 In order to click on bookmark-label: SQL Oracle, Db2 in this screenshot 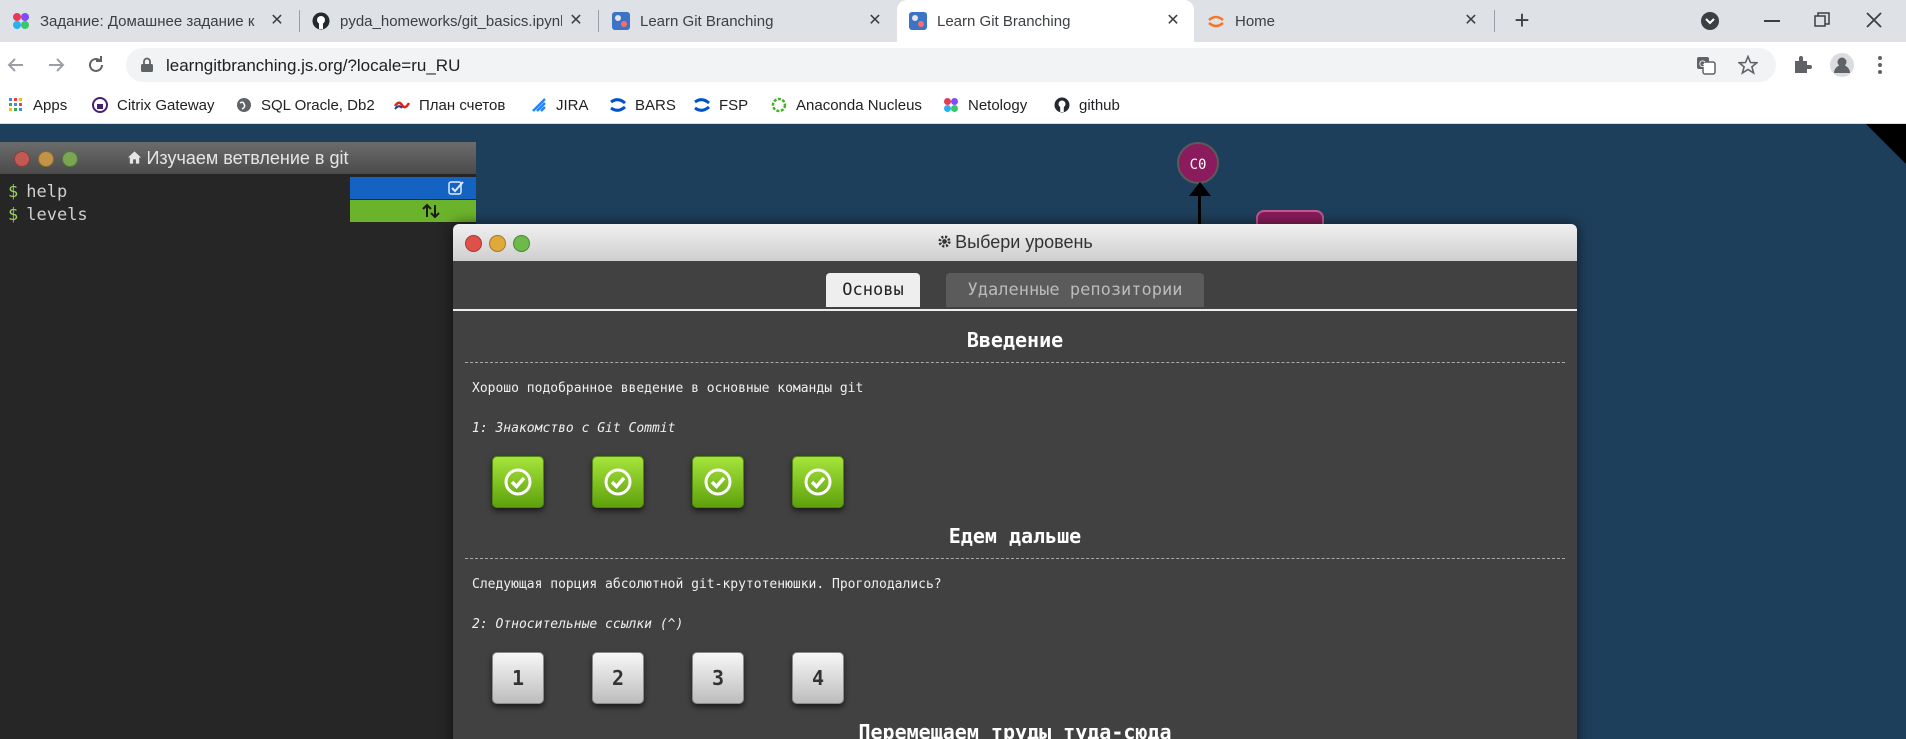, I will do `click(318, 105)`.